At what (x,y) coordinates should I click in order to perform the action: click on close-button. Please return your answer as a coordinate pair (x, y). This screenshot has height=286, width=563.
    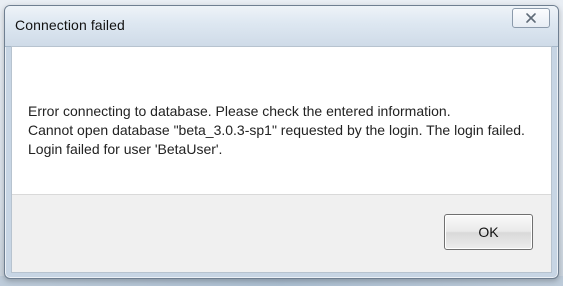
    Looking at the image, I should click on (531, 18).